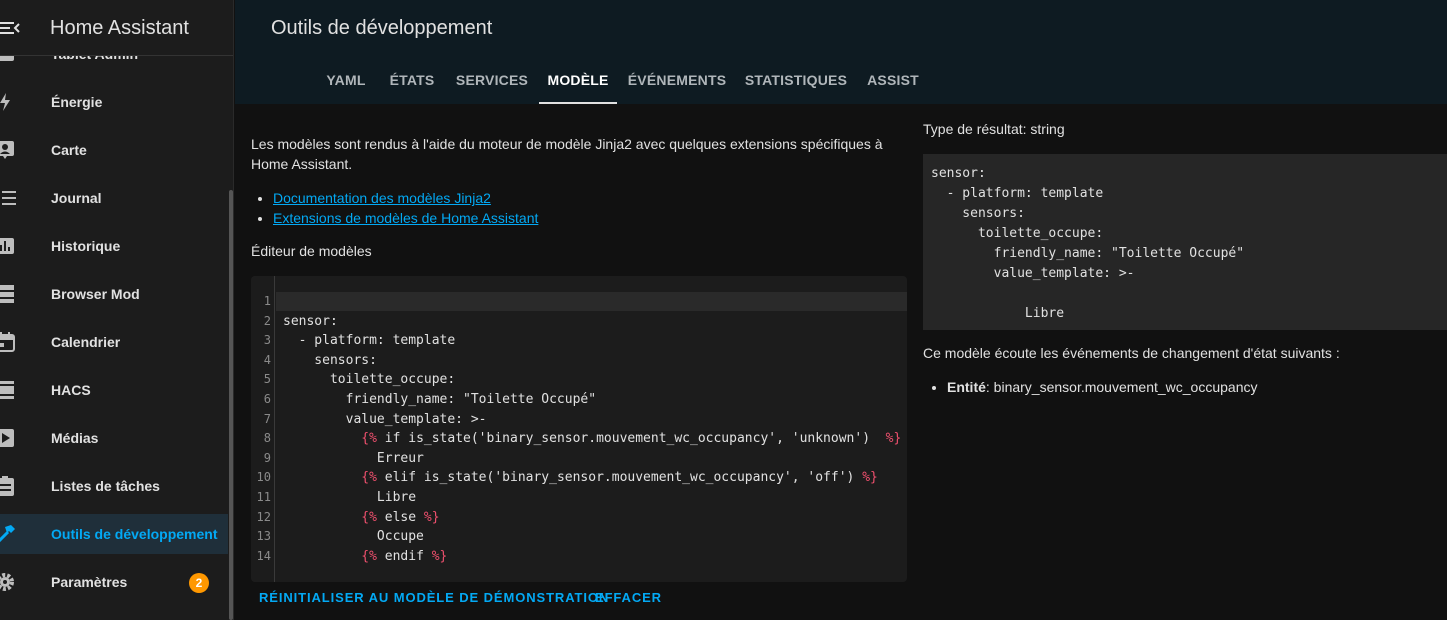  Describe the element at coordinates (353, 537) in the screenshot. I see `code-text: Occupe` at that location.